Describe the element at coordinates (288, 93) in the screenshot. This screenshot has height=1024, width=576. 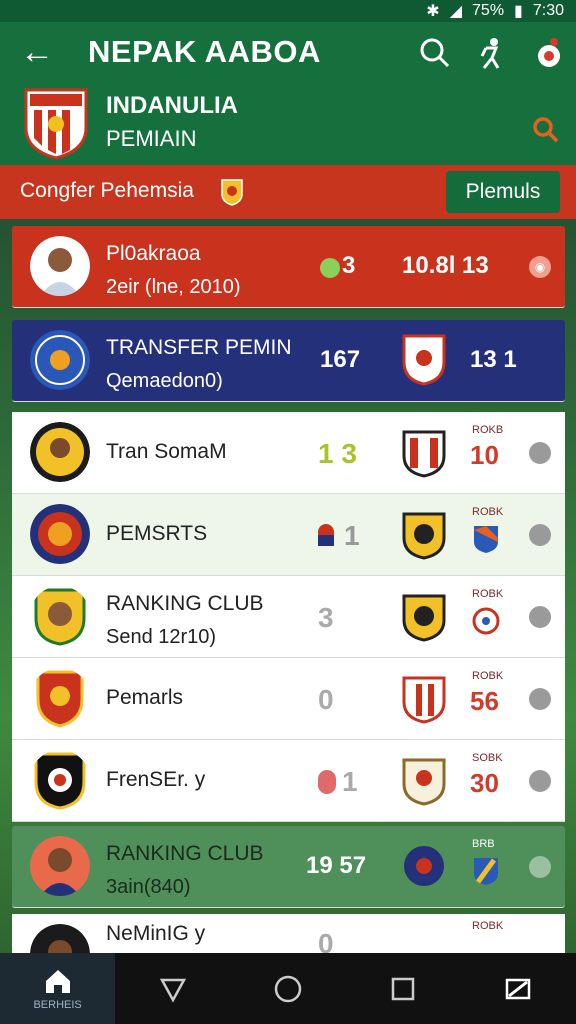
I see `app-header: ← NEPAK AABOA INDANULIA PEMIAIN` at that location.